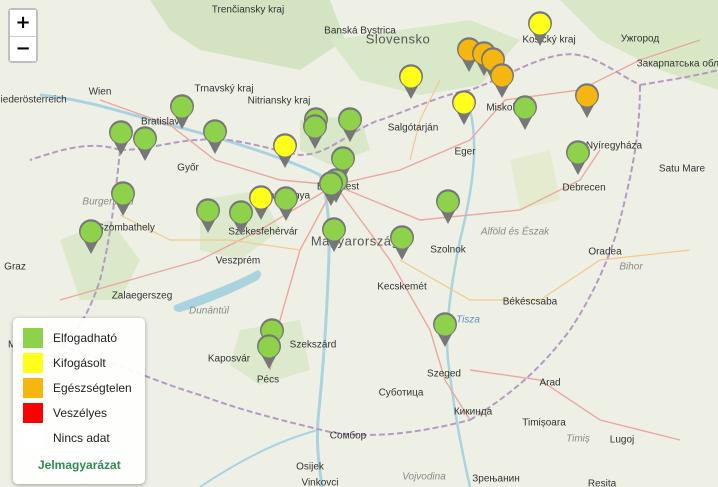 Image resolution: width=718 pixels, height=487 pixels. What do you see at coordinates (81, 438) in the screenshot?
I see `legend-label: Nincs adat` at bounding box center [81, 438].